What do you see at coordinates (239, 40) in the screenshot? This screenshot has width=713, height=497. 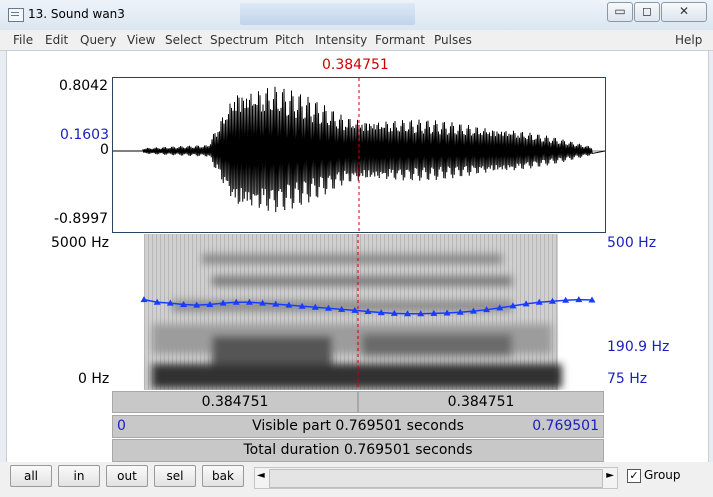 I see `menu-spectrum: Spectrum` at bounding box center [239, 40].